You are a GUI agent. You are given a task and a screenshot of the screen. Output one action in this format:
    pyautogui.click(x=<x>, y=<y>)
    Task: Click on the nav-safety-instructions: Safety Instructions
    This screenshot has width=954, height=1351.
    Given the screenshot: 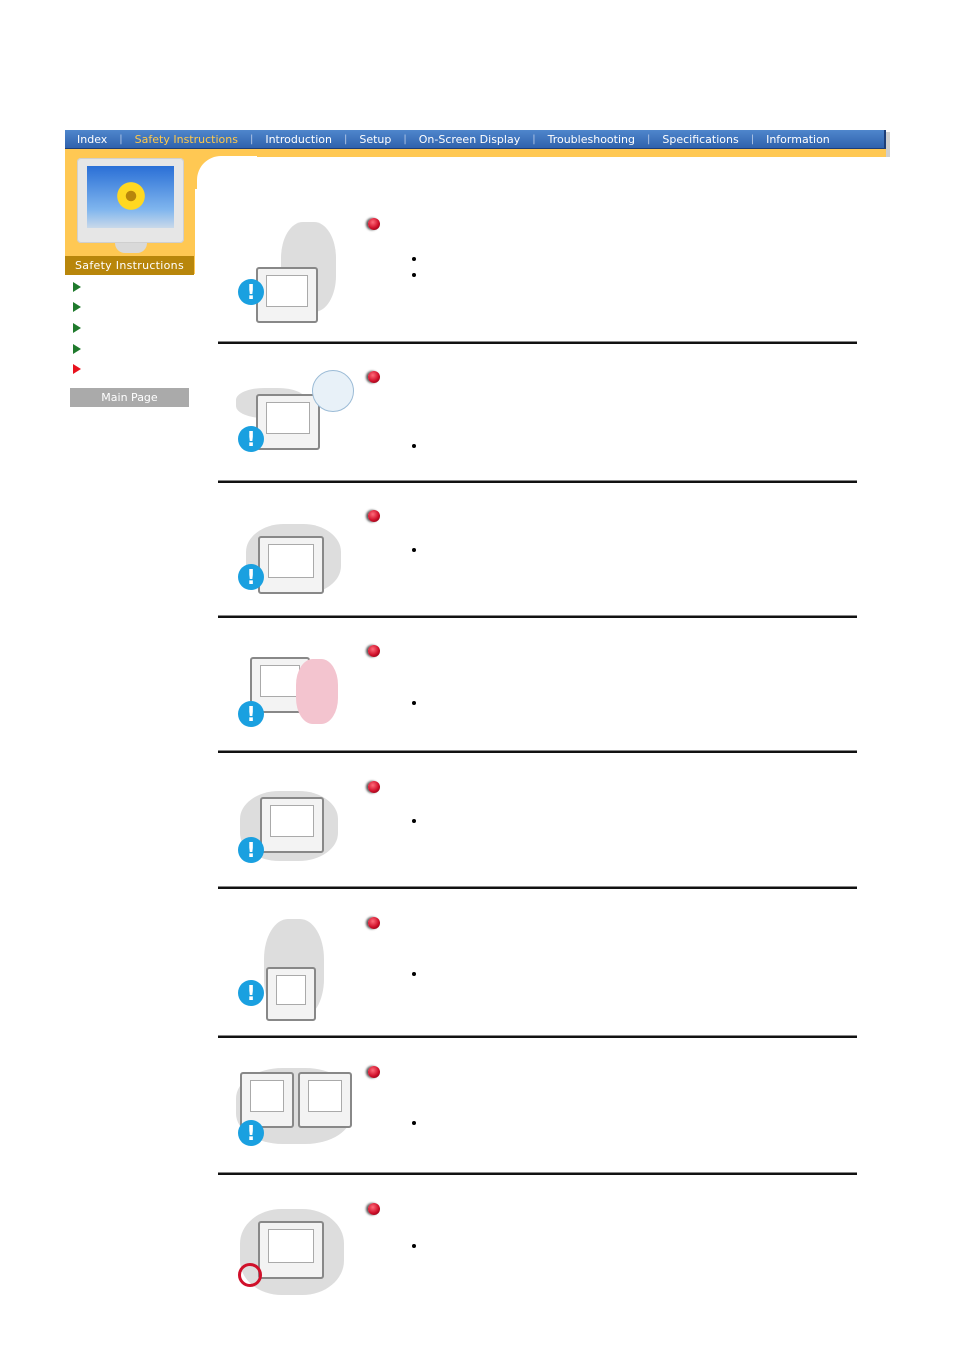 What is the action you would take?
    pyautogui.click(x=186, y=139)
    